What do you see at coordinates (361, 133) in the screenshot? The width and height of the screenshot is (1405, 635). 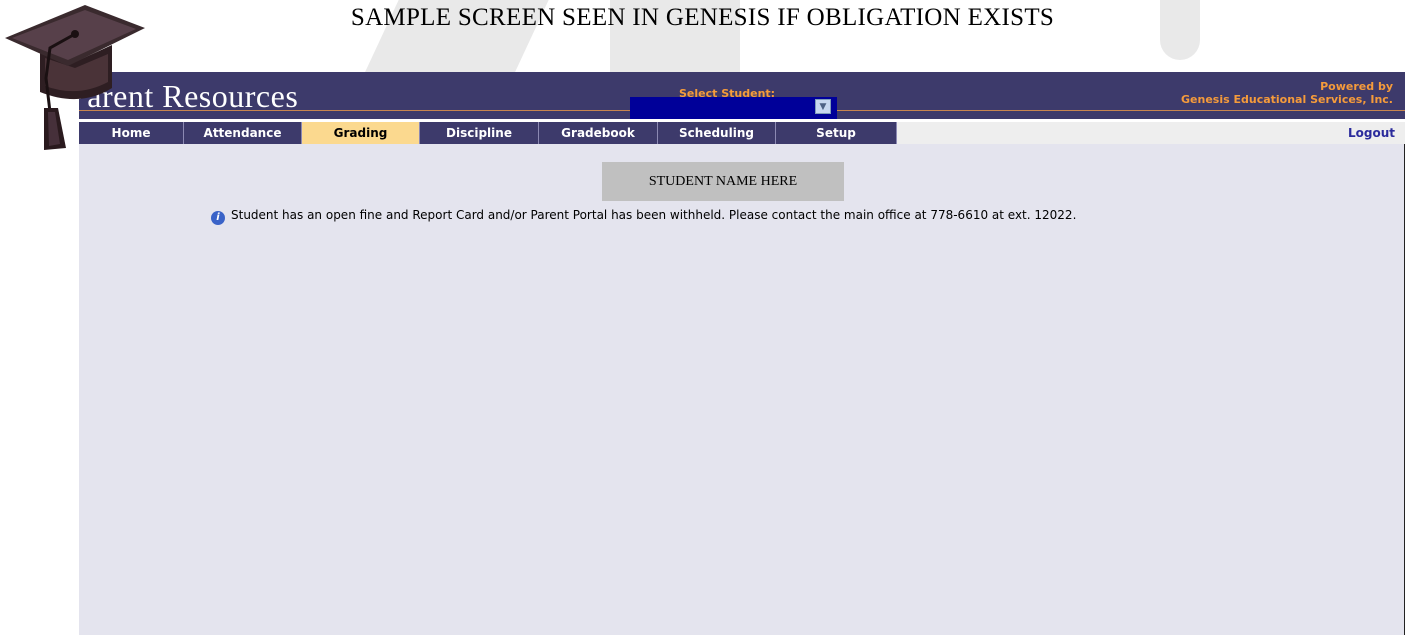 I see `tab-grading: Grading` at bounding box center [361, 133].